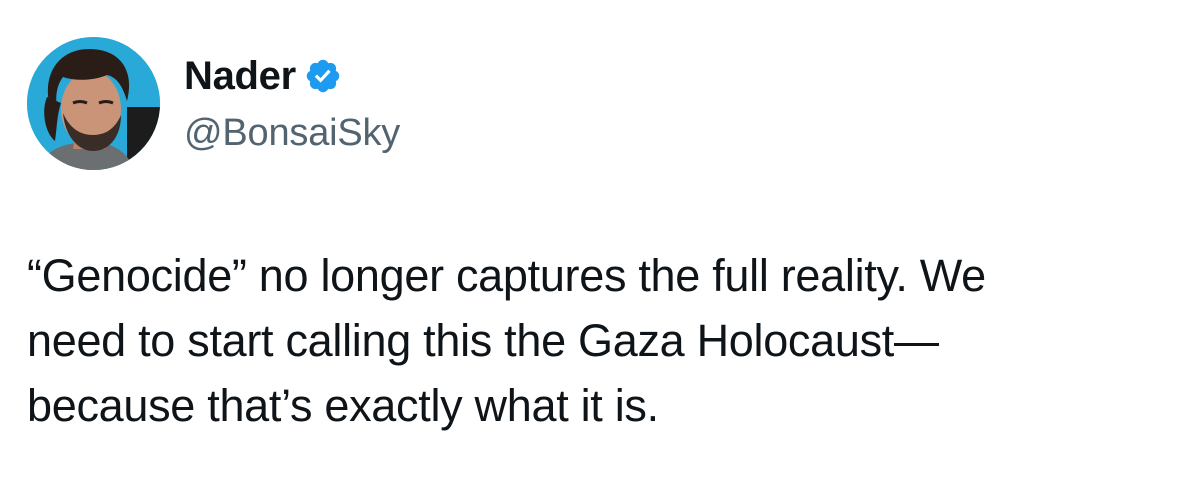 The width and height of the screenshot is (1179, 491). Describe the element at coordinates (240, 76) in the screenshot. I see `author-display-name: Nader` at that location.